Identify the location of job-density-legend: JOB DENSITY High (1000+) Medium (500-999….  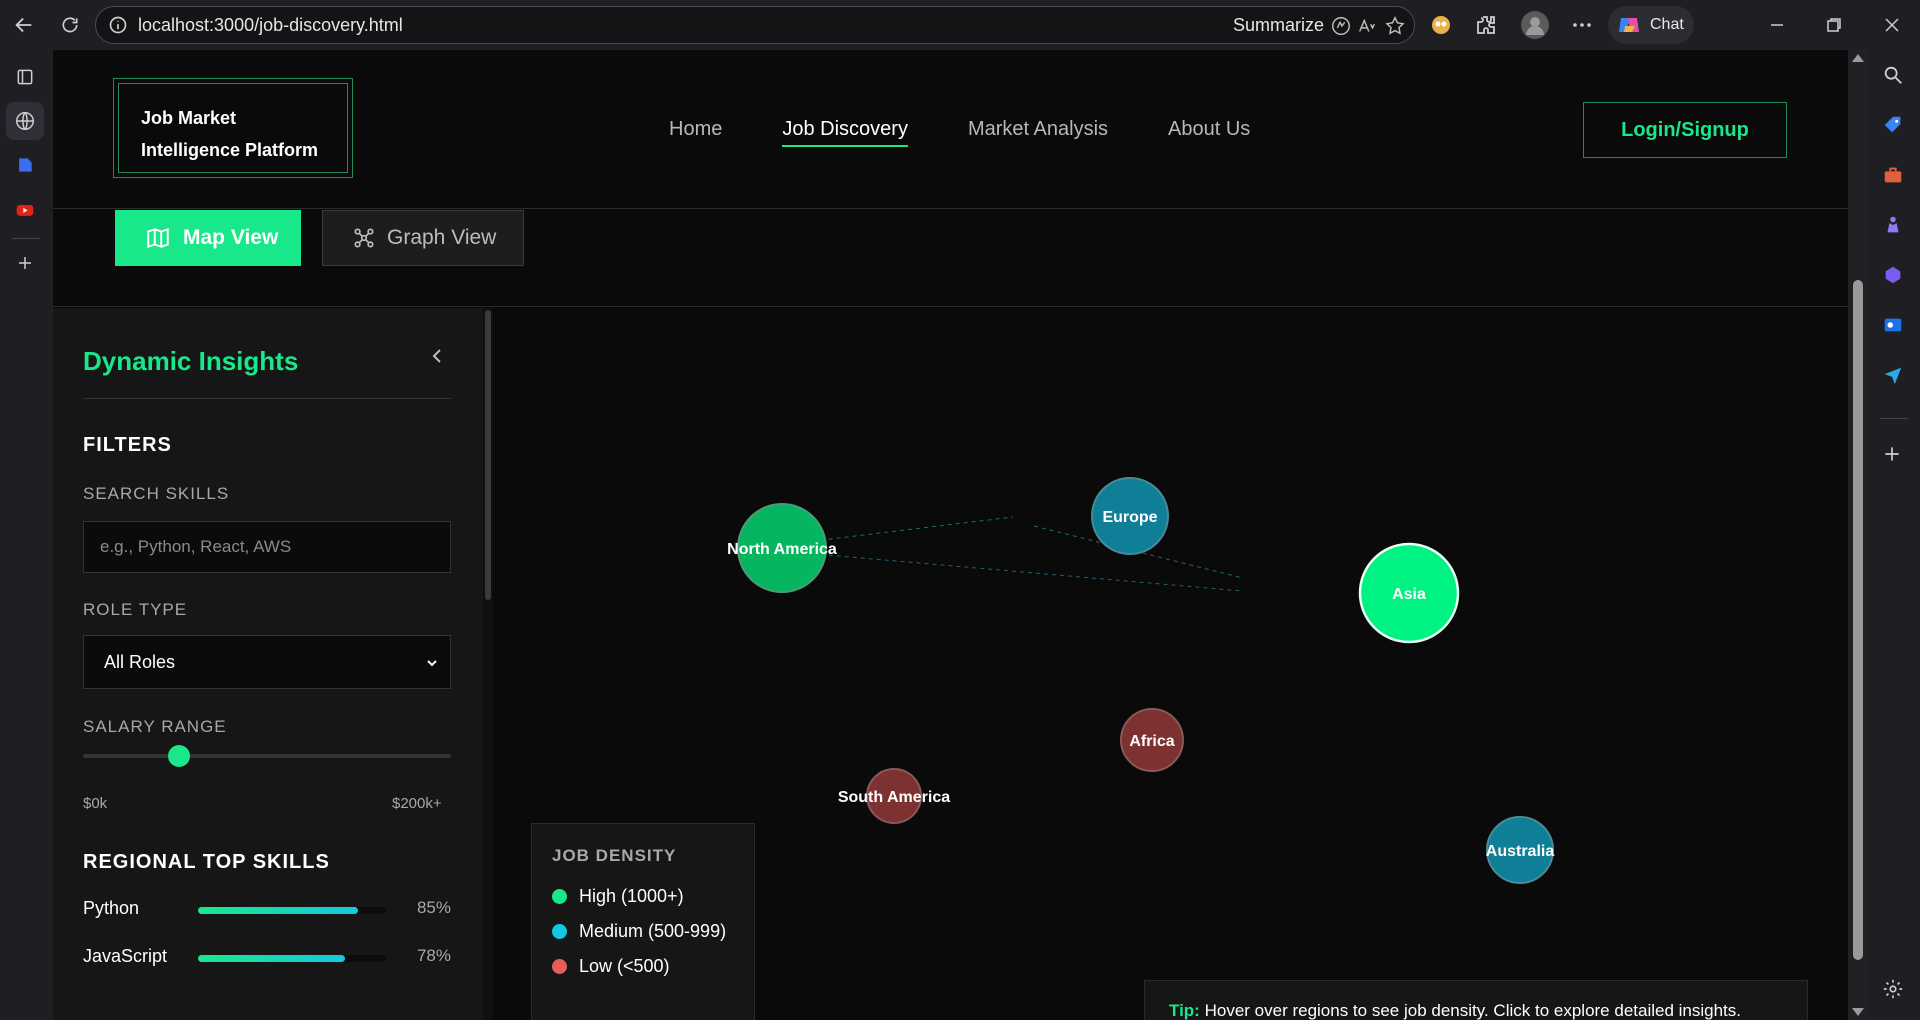
(643, 921).